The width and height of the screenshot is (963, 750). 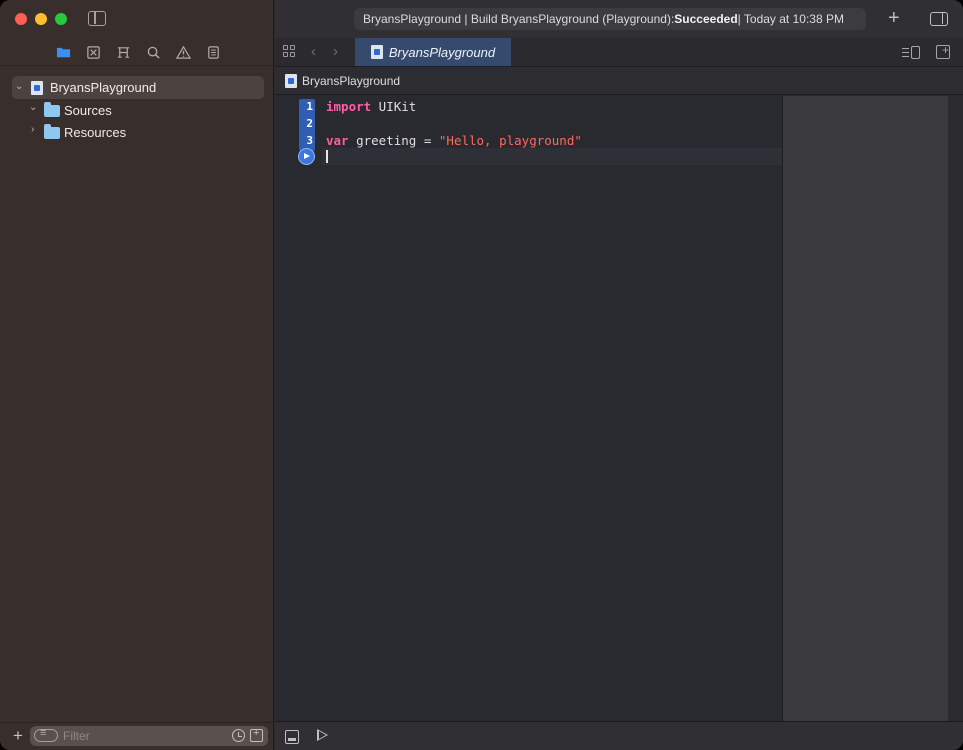 What do you see at coordinates (551, 156) in the screenshot?
I see `current-line-highlight` at bounding box center [551, 156].